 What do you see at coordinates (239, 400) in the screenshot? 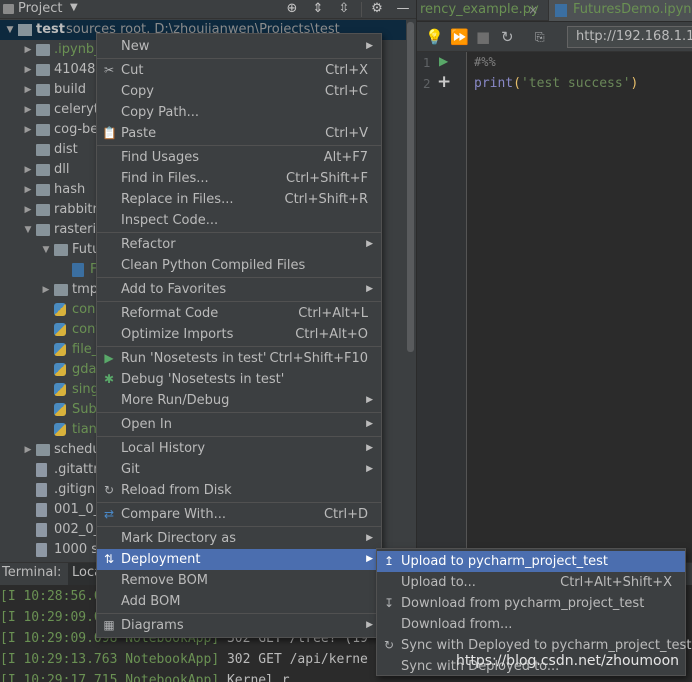
I see `menu-item-more-run-debug: More Run/Debug ▶` at bounding box center [239, 400].